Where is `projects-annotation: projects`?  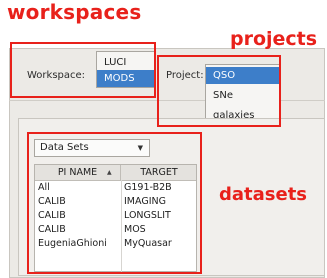 projects-annotation: projects is located at coordinates (274, 39).